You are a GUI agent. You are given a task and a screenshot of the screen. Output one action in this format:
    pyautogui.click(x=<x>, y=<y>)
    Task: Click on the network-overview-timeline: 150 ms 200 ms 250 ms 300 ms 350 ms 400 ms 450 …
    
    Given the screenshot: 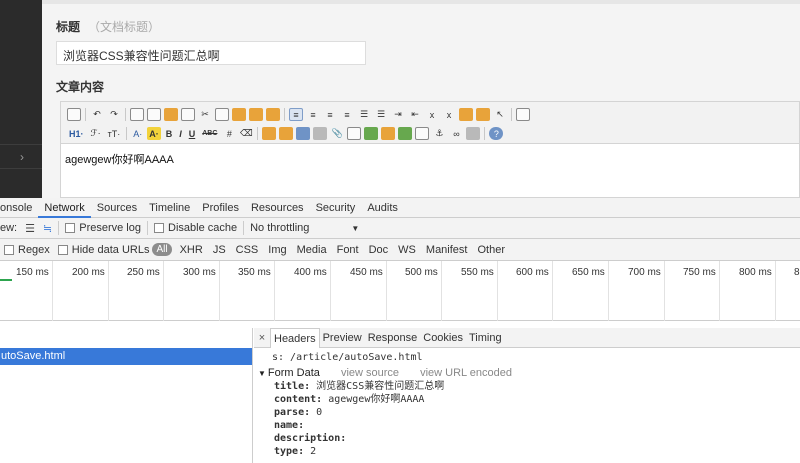 What is the action you would take?
    pyautogui.click(x=400, y=291)
    